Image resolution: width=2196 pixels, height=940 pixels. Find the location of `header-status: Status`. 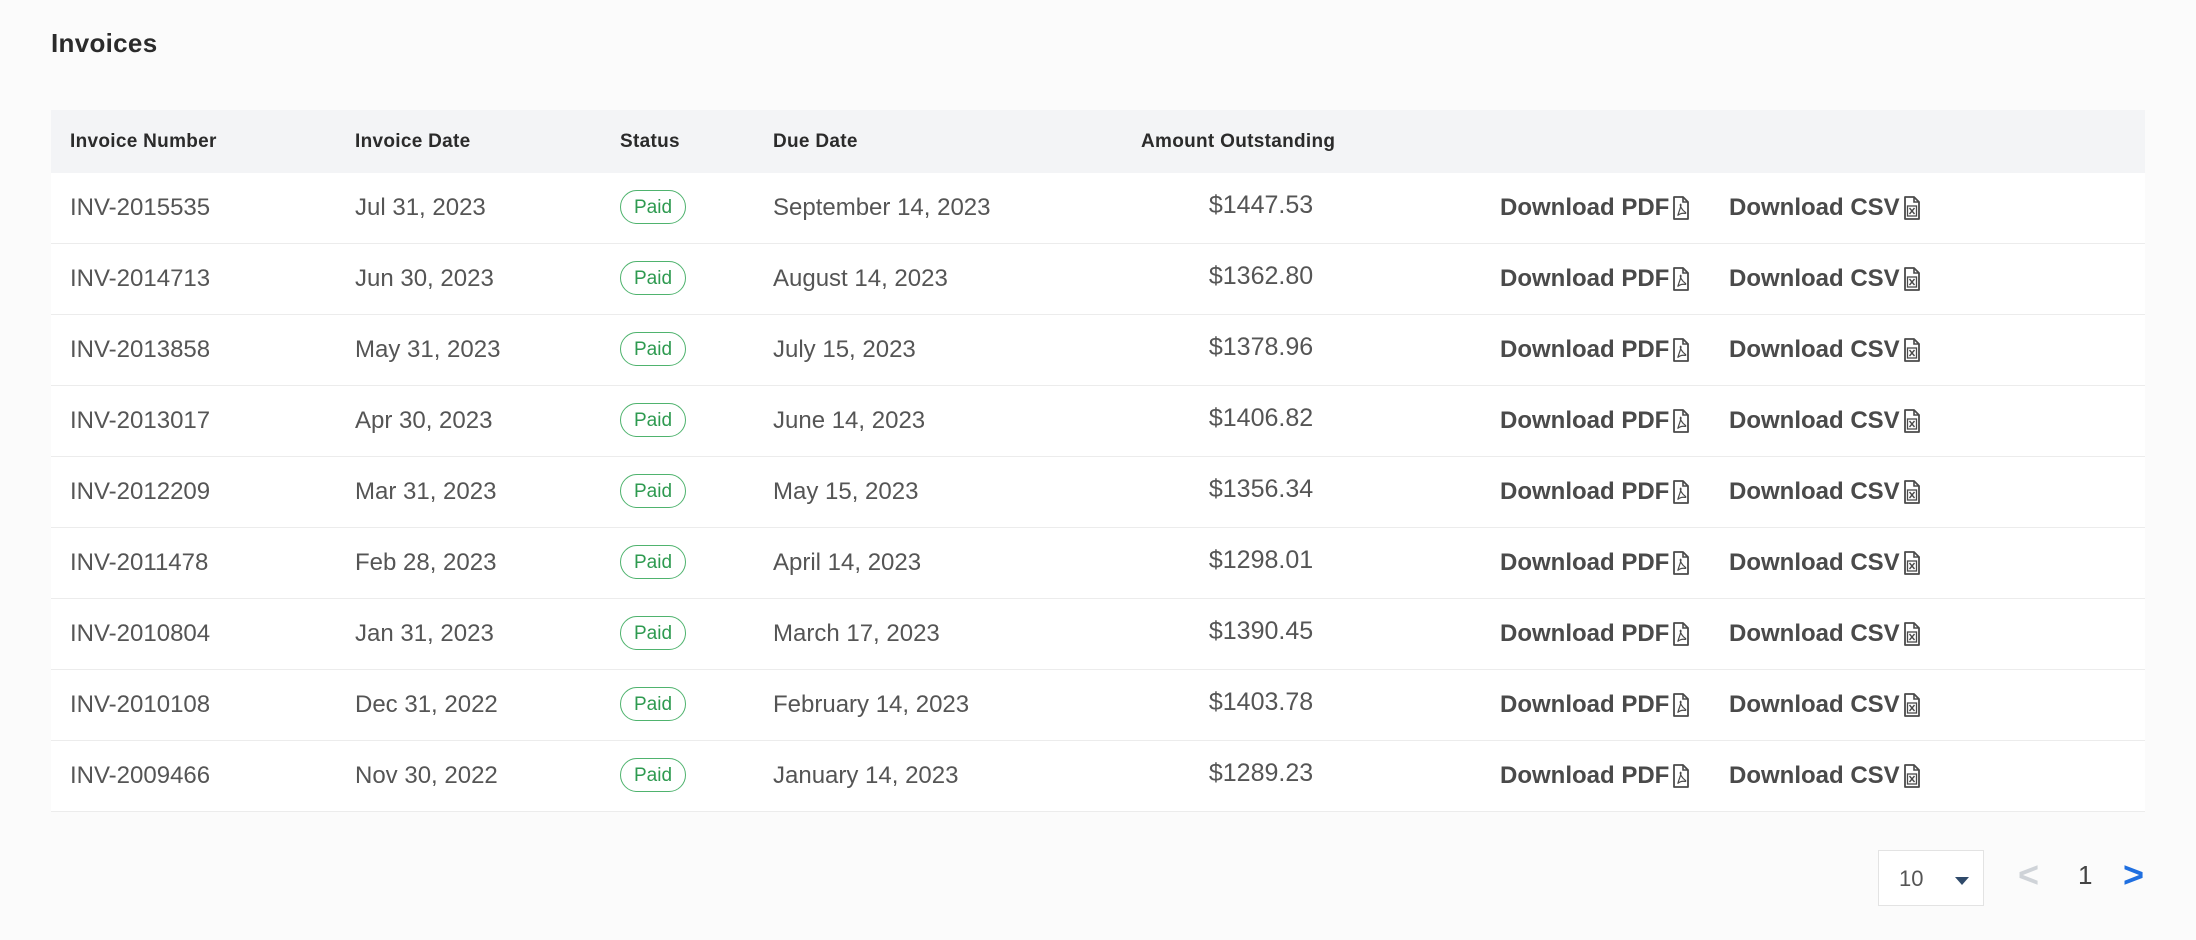

header-status: Status is located at coordinates (650, 141).